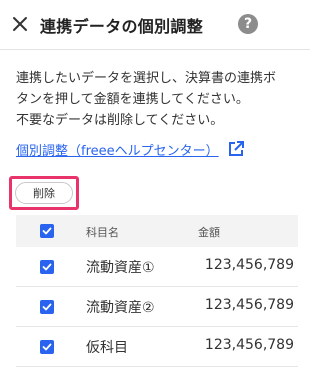 The image size is (320, 374). What do you see at coordinates (146, 78) in the screenshot?
I see `description-line: 連携したいデータを選択し、決算書の連携ボ` at bounding box center [146, 78].